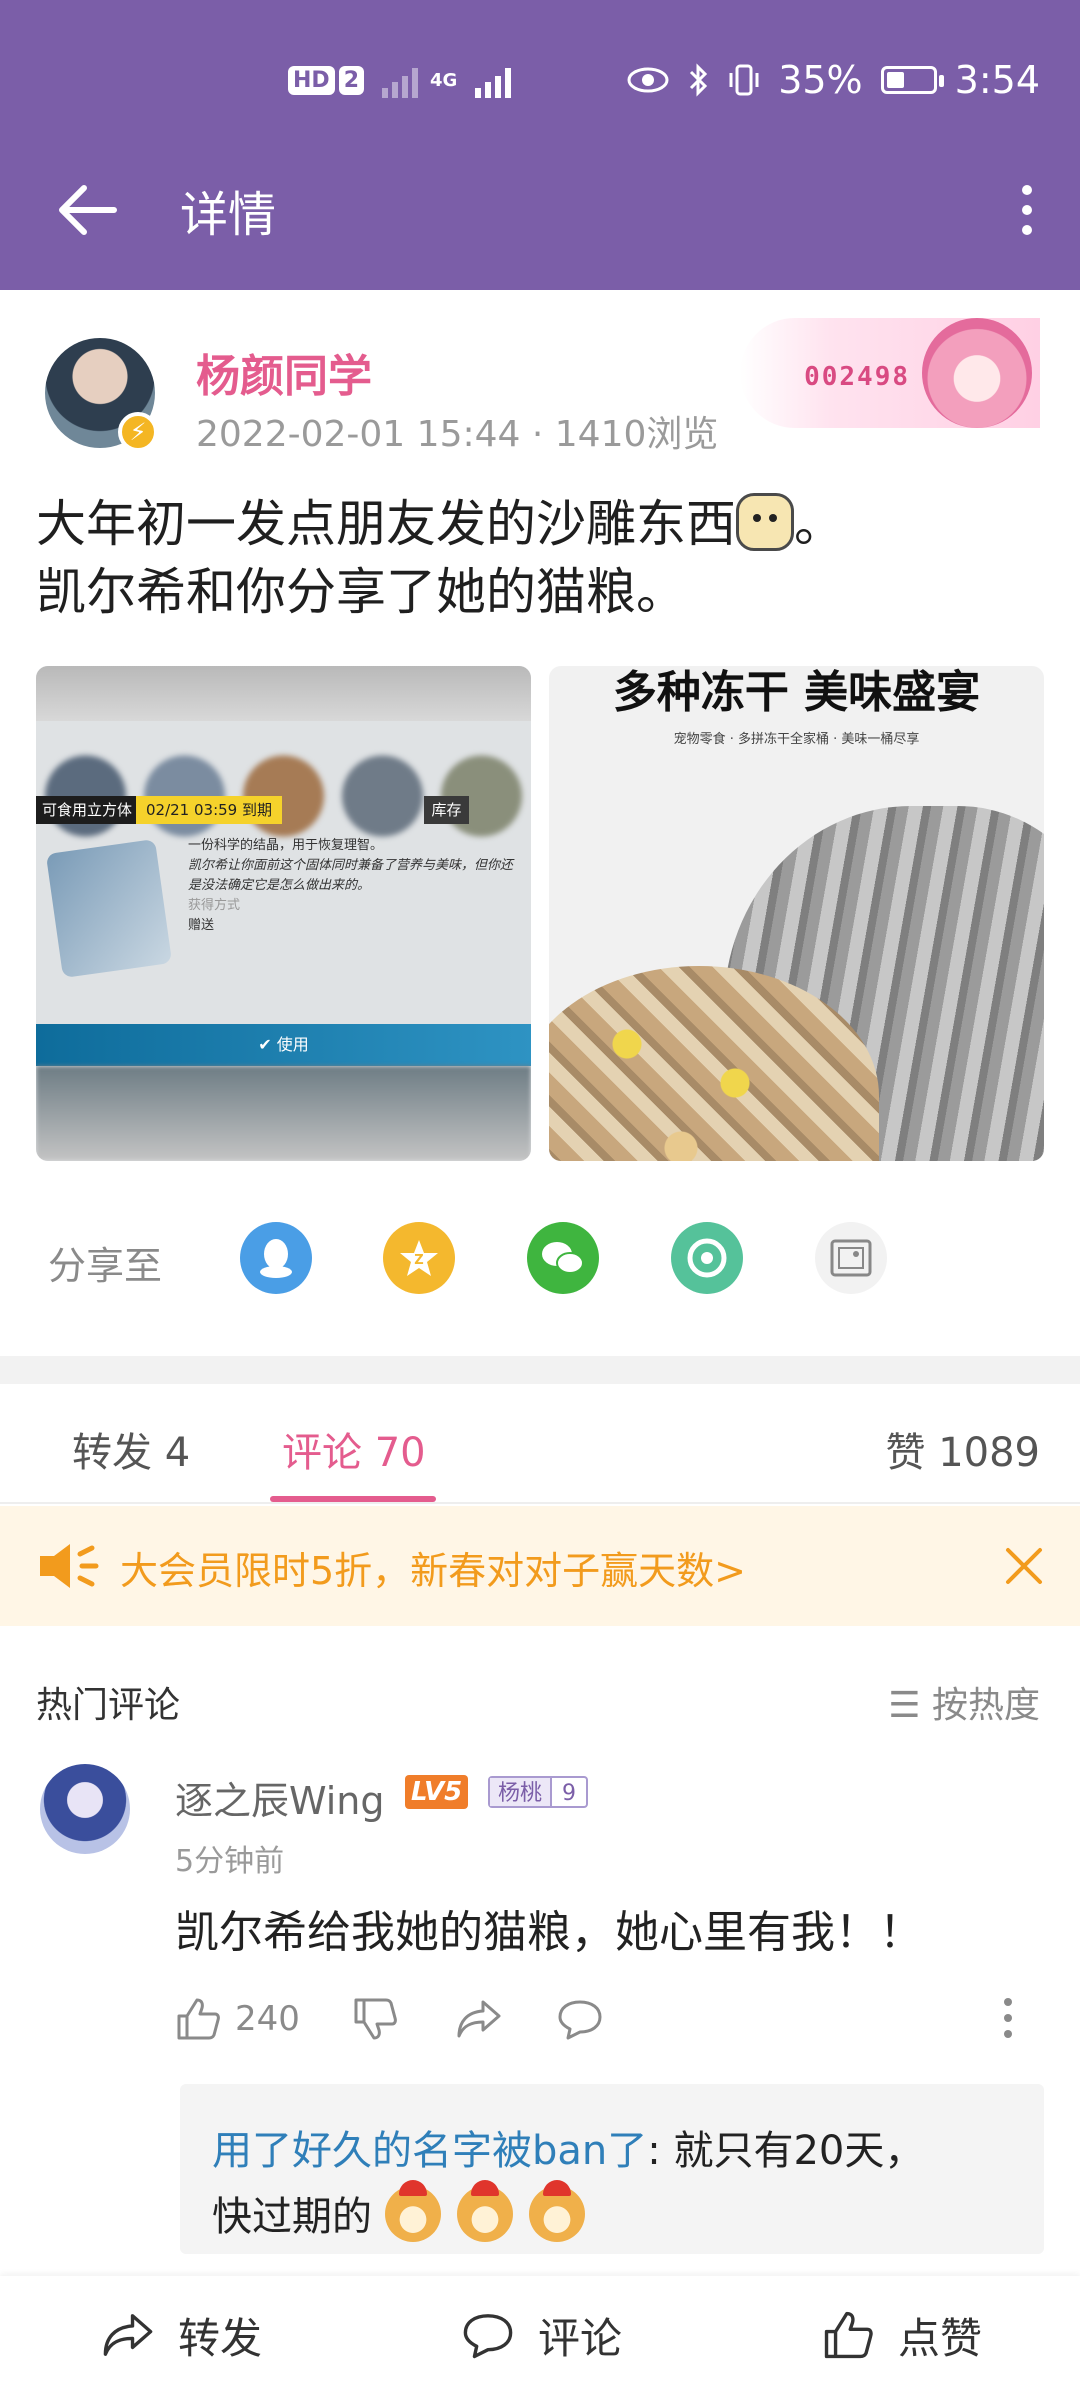 The height and width of the screenshot is (2400, 1080). I want to click on comment-time: 5分钟前, so click(230, 1861).